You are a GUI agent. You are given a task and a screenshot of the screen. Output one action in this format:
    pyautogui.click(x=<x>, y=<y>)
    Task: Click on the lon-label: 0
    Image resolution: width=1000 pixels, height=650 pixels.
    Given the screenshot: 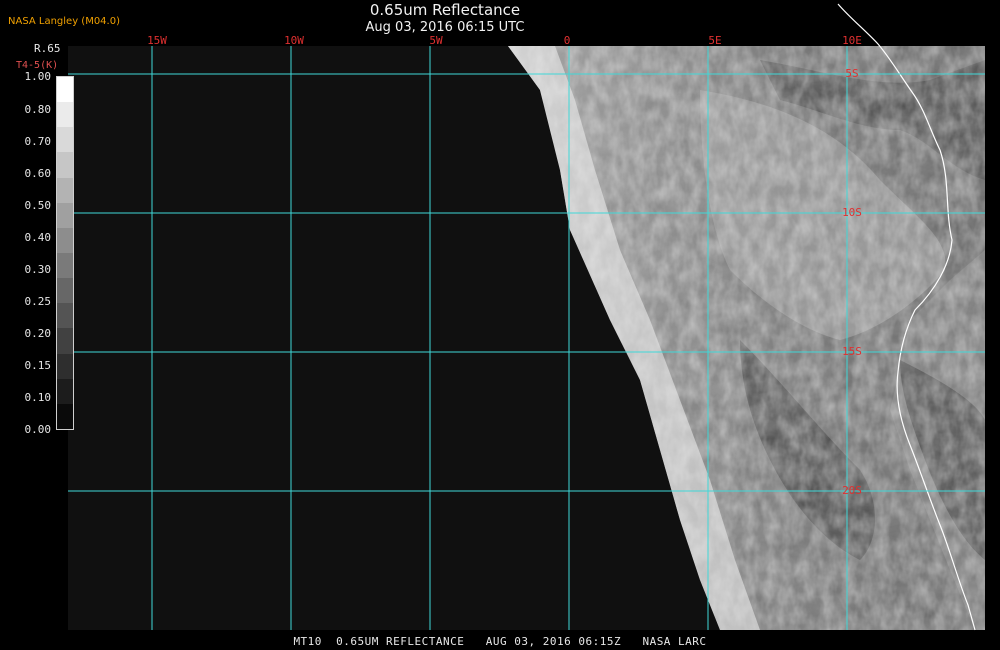 What is the action you would take?
    pyautogui.click(x=567, y=40)
    